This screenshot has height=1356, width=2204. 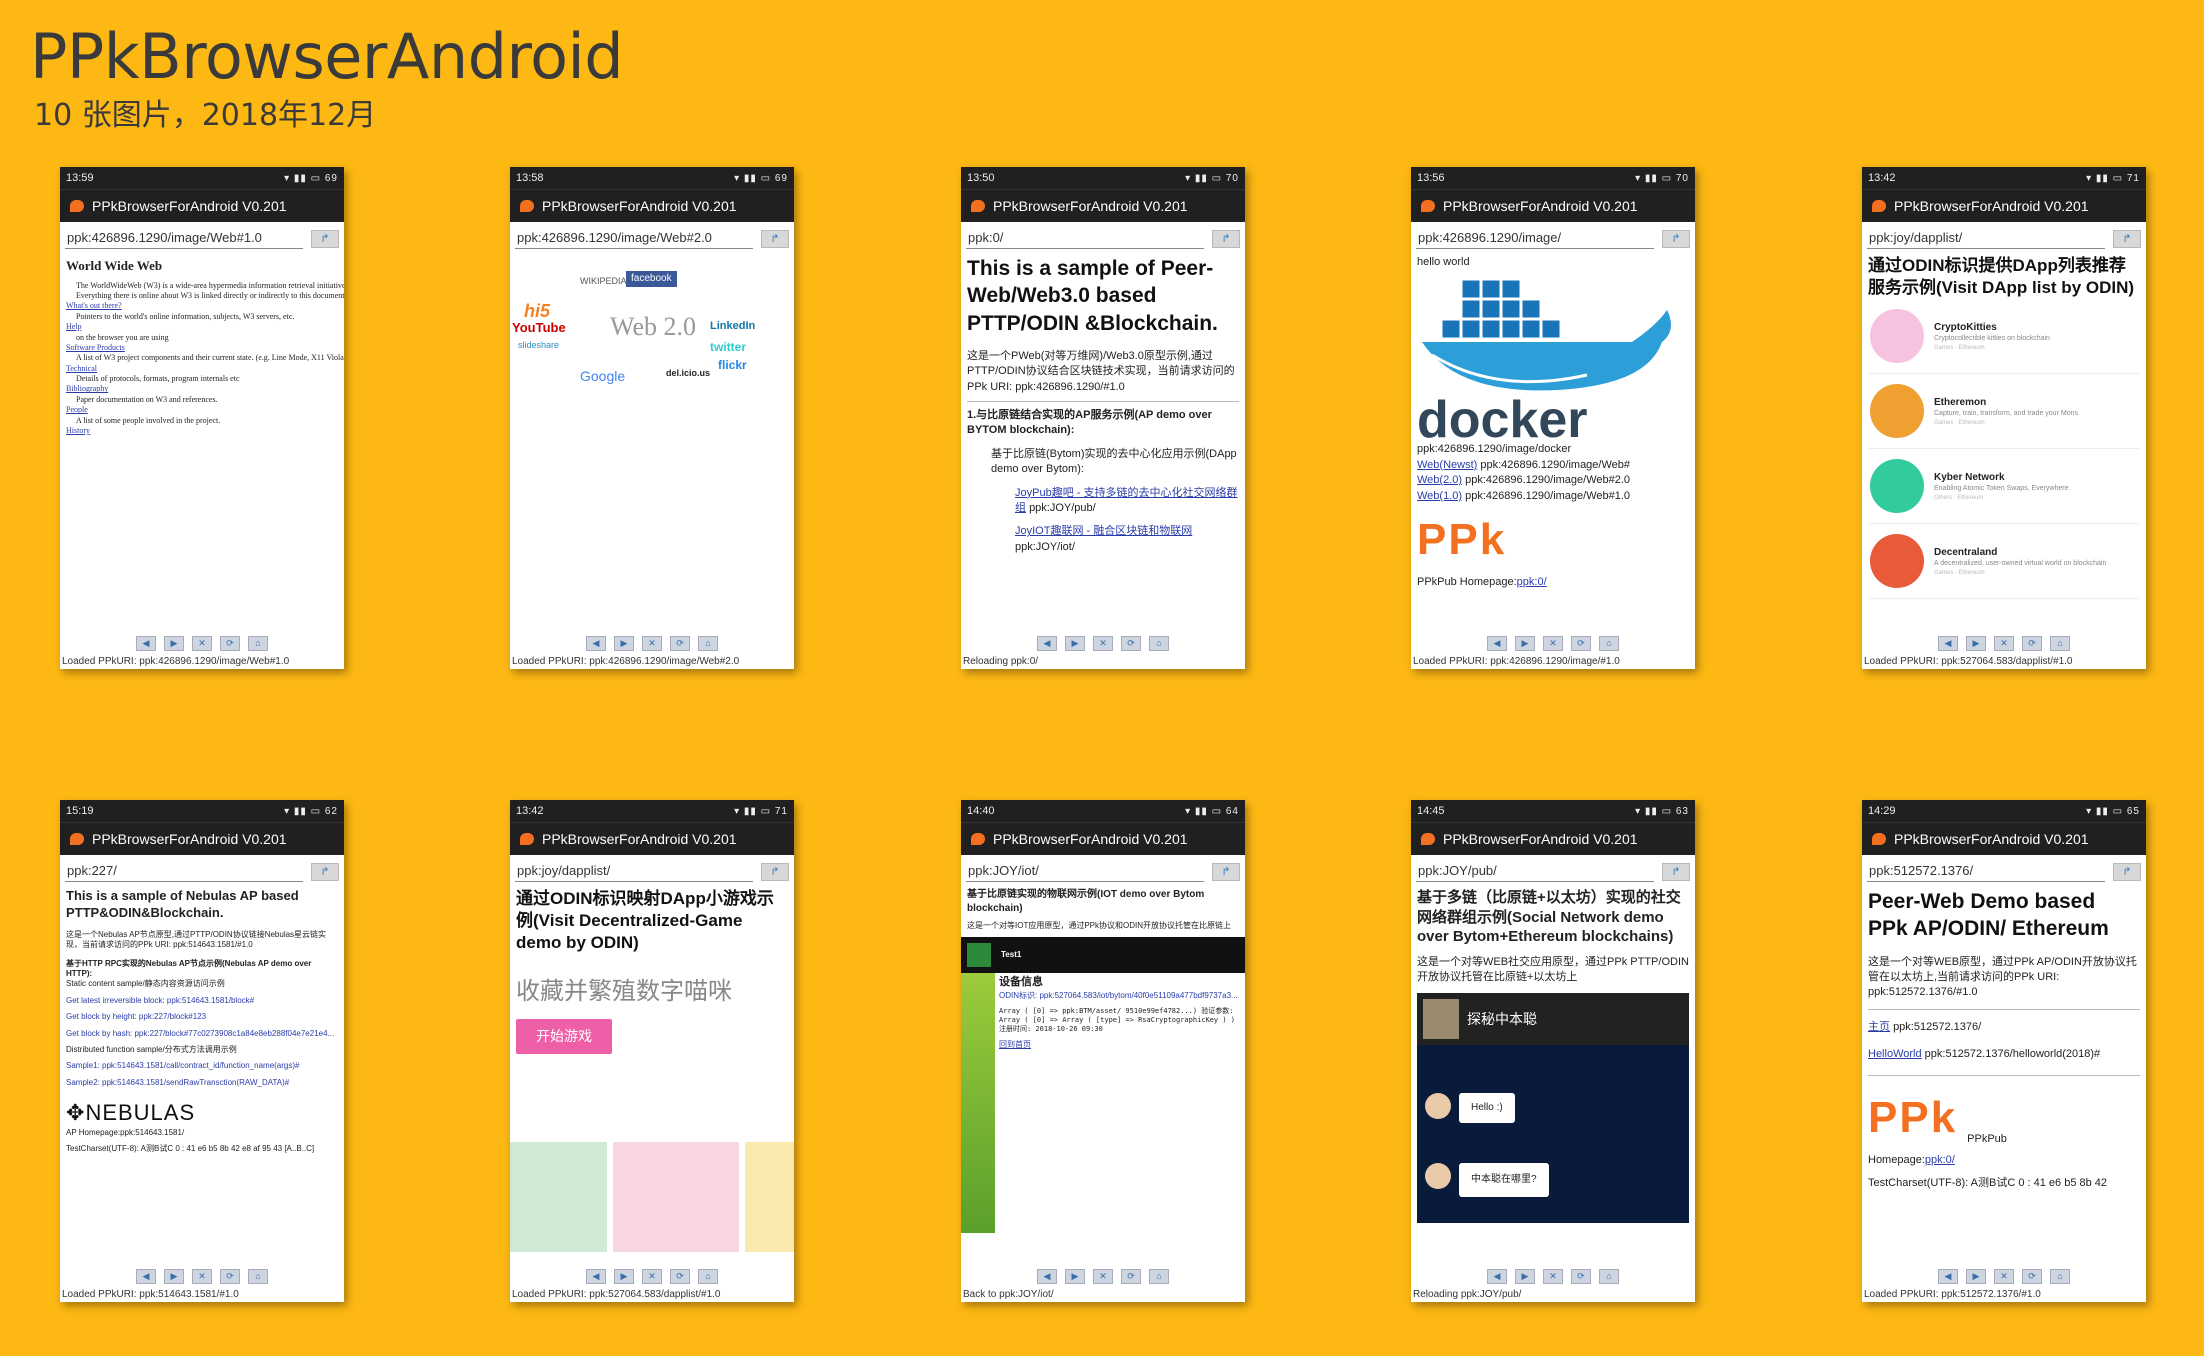 What do you see at coordinates (564, 1036) in the screenshot?
I see `start-game-button: 开始游戏` at bounding box center [564, 1036].